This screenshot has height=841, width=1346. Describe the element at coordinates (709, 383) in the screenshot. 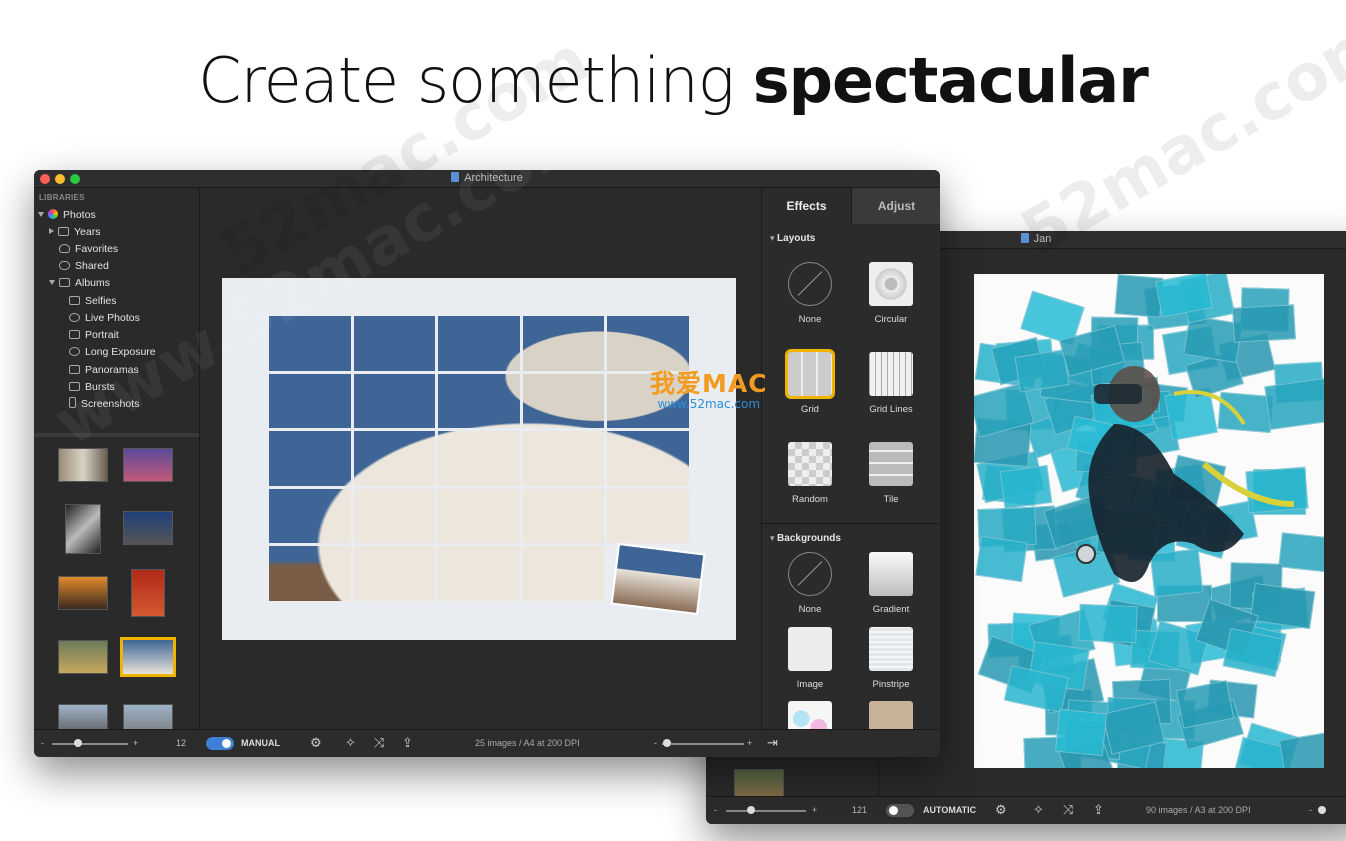

I see `watermark-logo-title: 我爱MAC` at that location.